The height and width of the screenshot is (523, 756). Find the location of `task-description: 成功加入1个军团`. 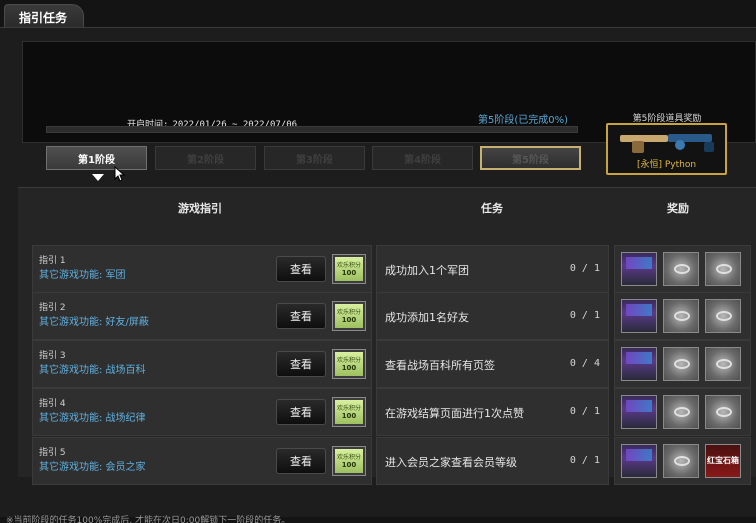

task-description: 成功加入1个军团 is located at coordinates (427, 270).